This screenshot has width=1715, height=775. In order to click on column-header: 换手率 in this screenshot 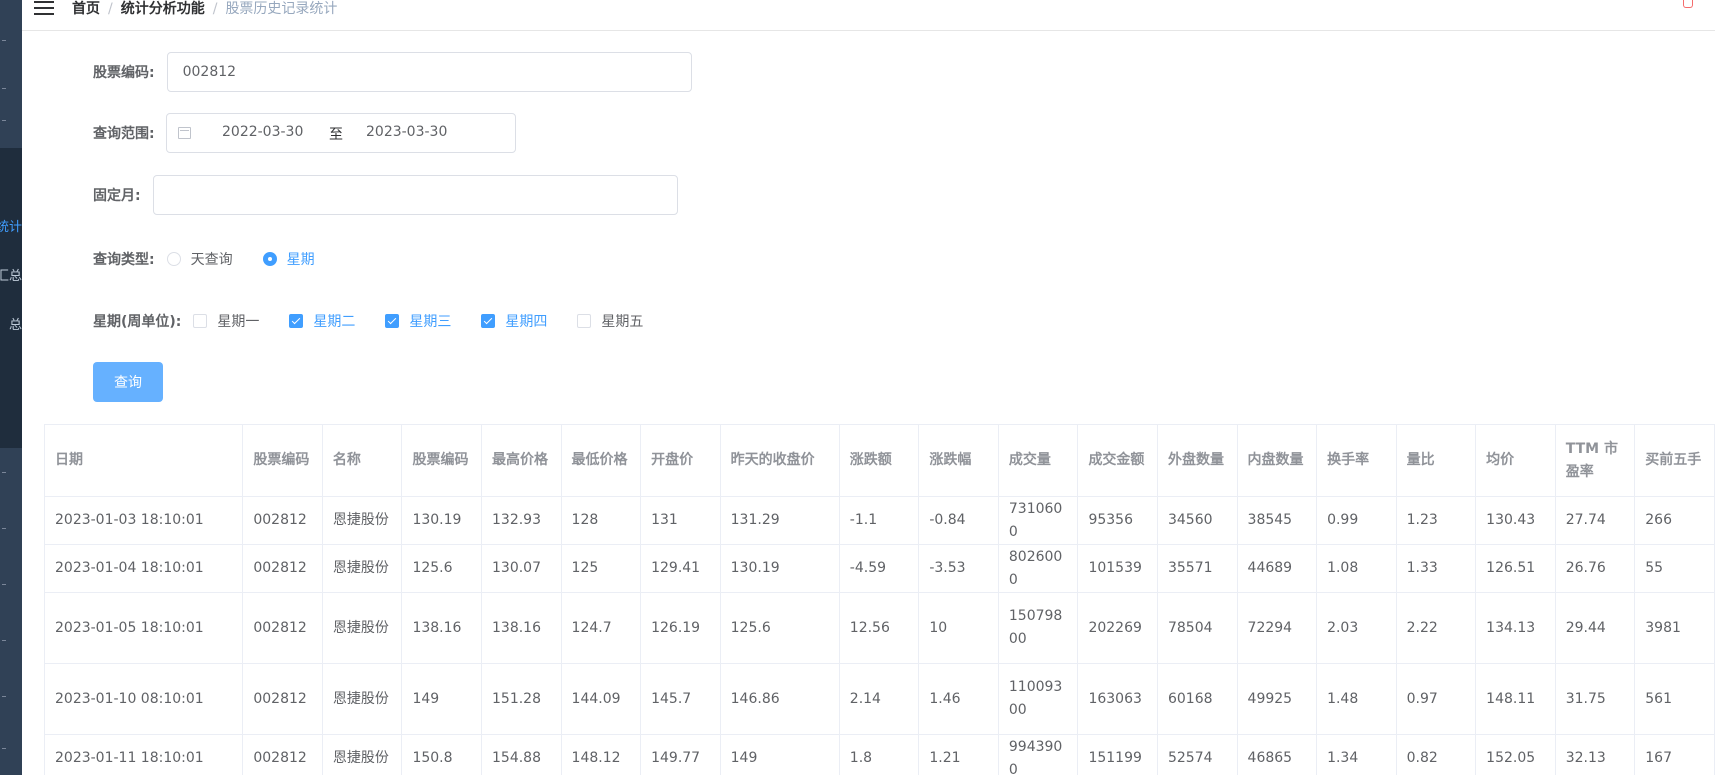, I will do `click(1356, 460)`.